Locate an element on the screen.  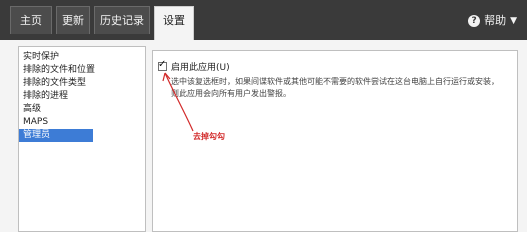
tab-settings: 设置 is located at coordinates (174, 23).